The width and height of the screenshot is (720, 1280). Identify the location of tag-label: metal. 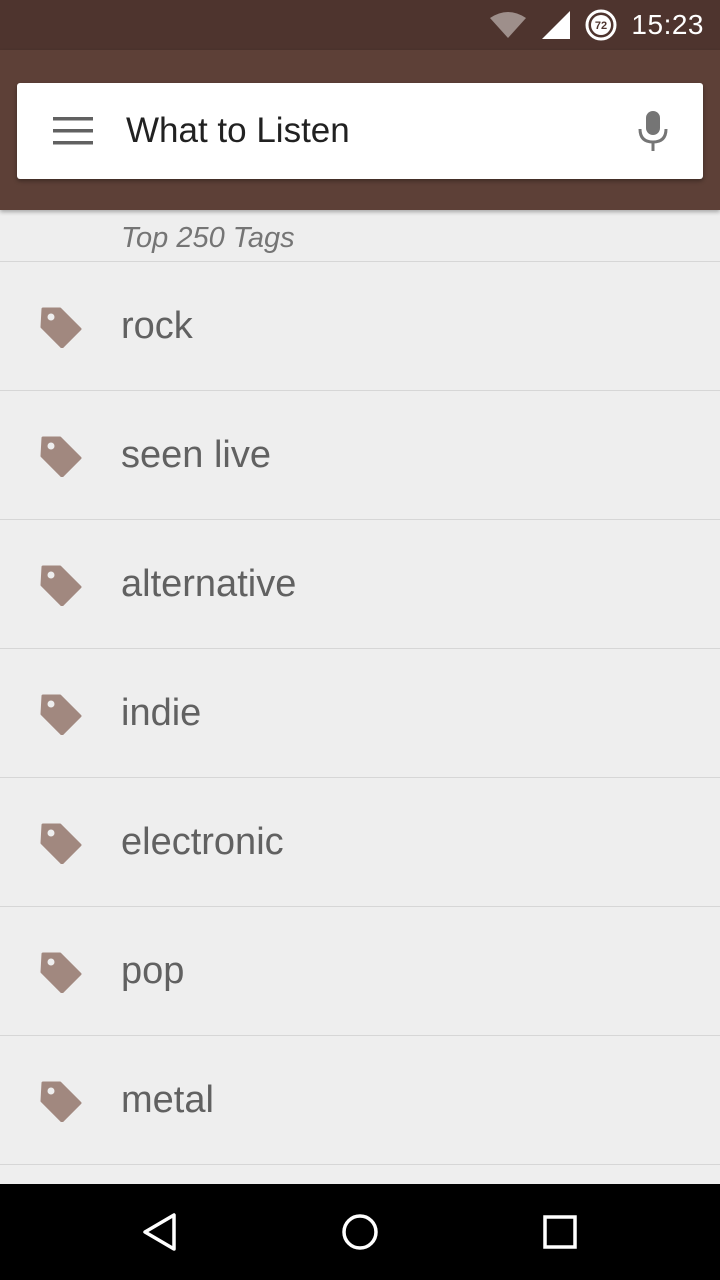
(167, 1100).